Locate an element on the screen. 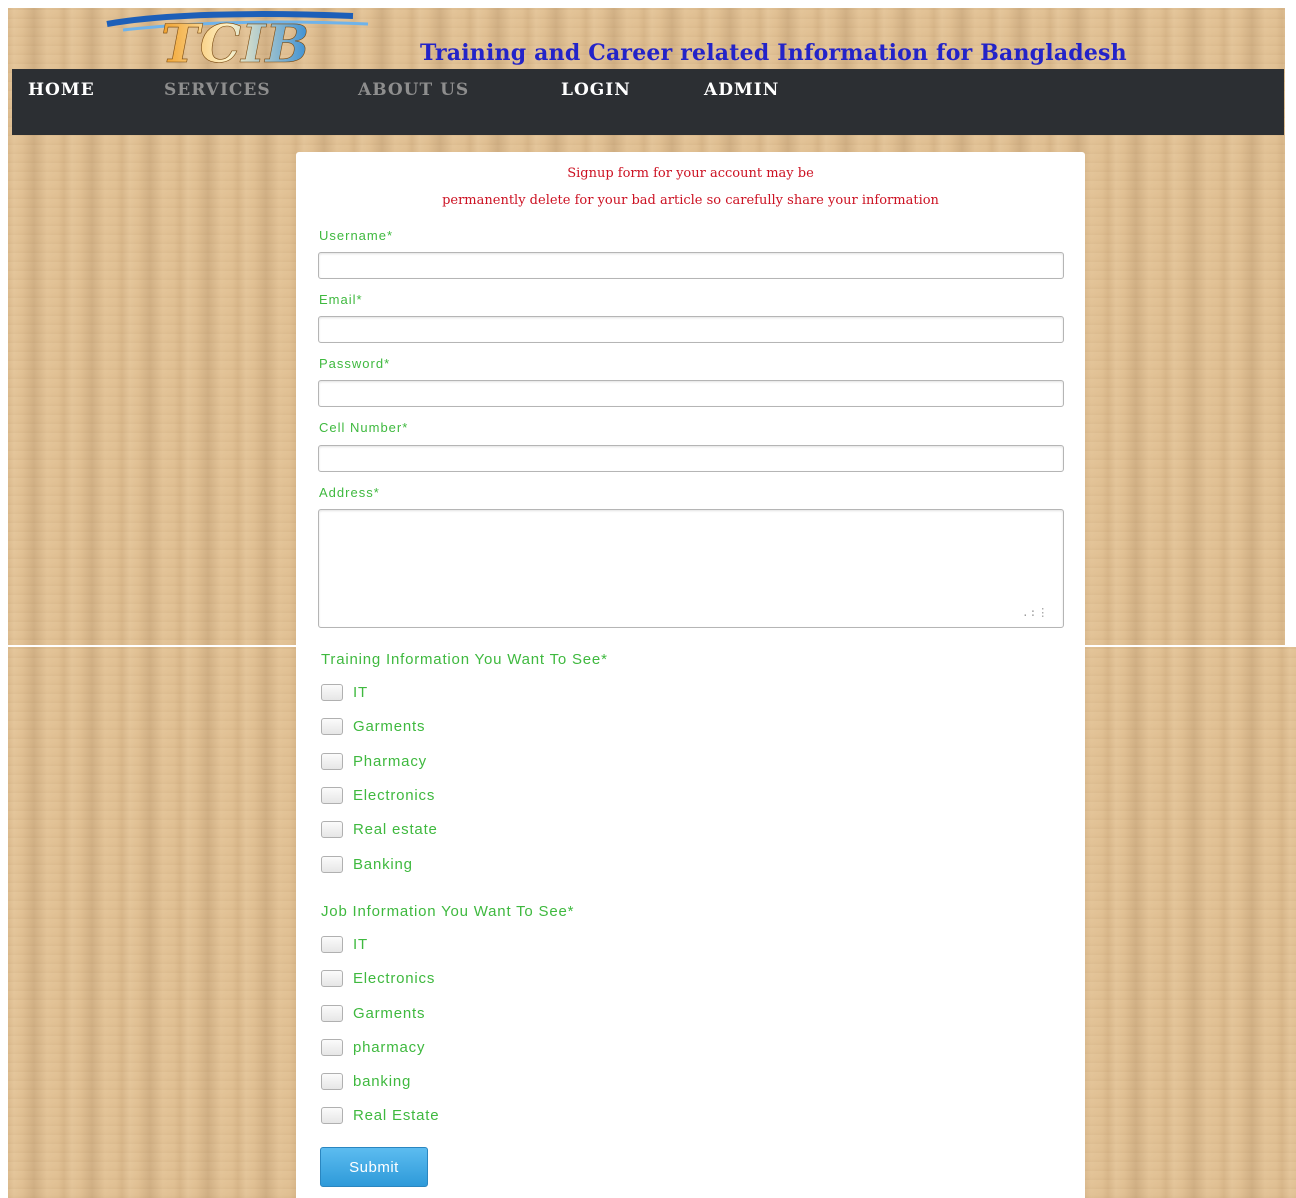  tcib-logo-icon: TCIB is located at coordinates (248, 39).